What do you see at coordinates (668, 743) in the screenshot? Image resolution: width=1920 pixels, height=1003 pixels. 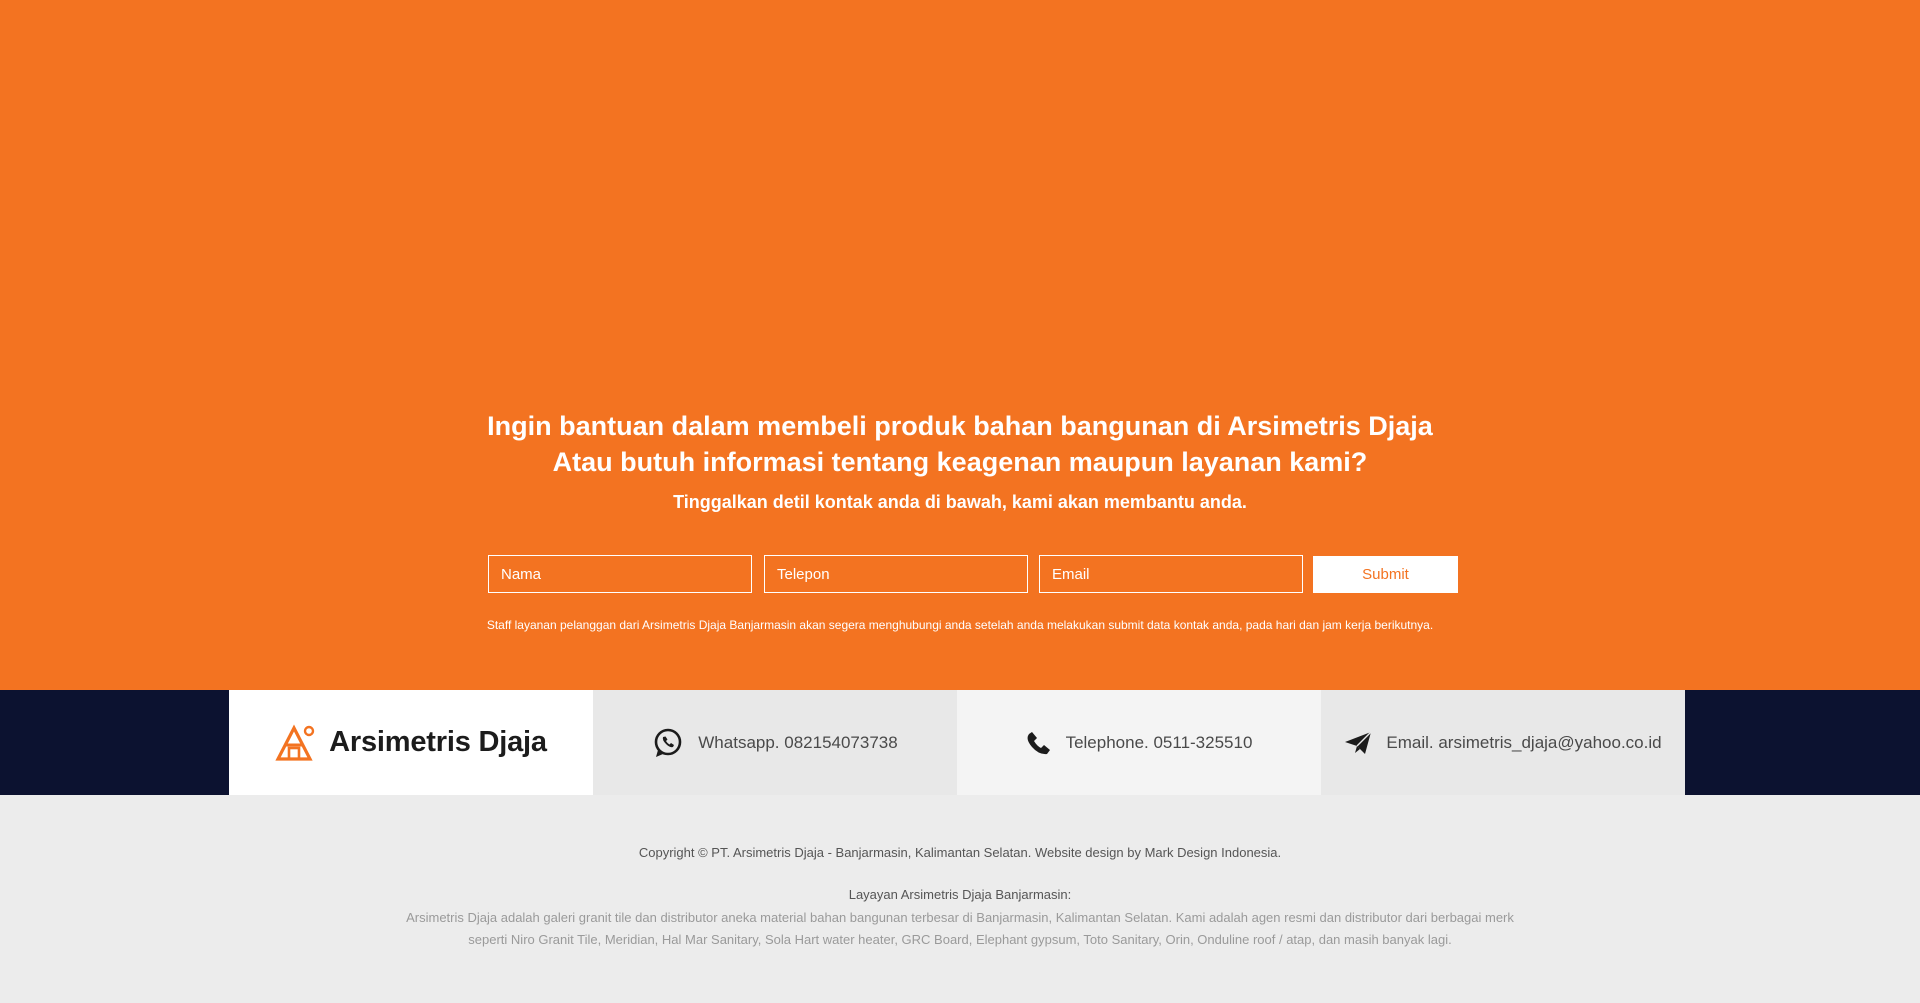 I see `whatsapp-icon` at bounding box center [668, 743].